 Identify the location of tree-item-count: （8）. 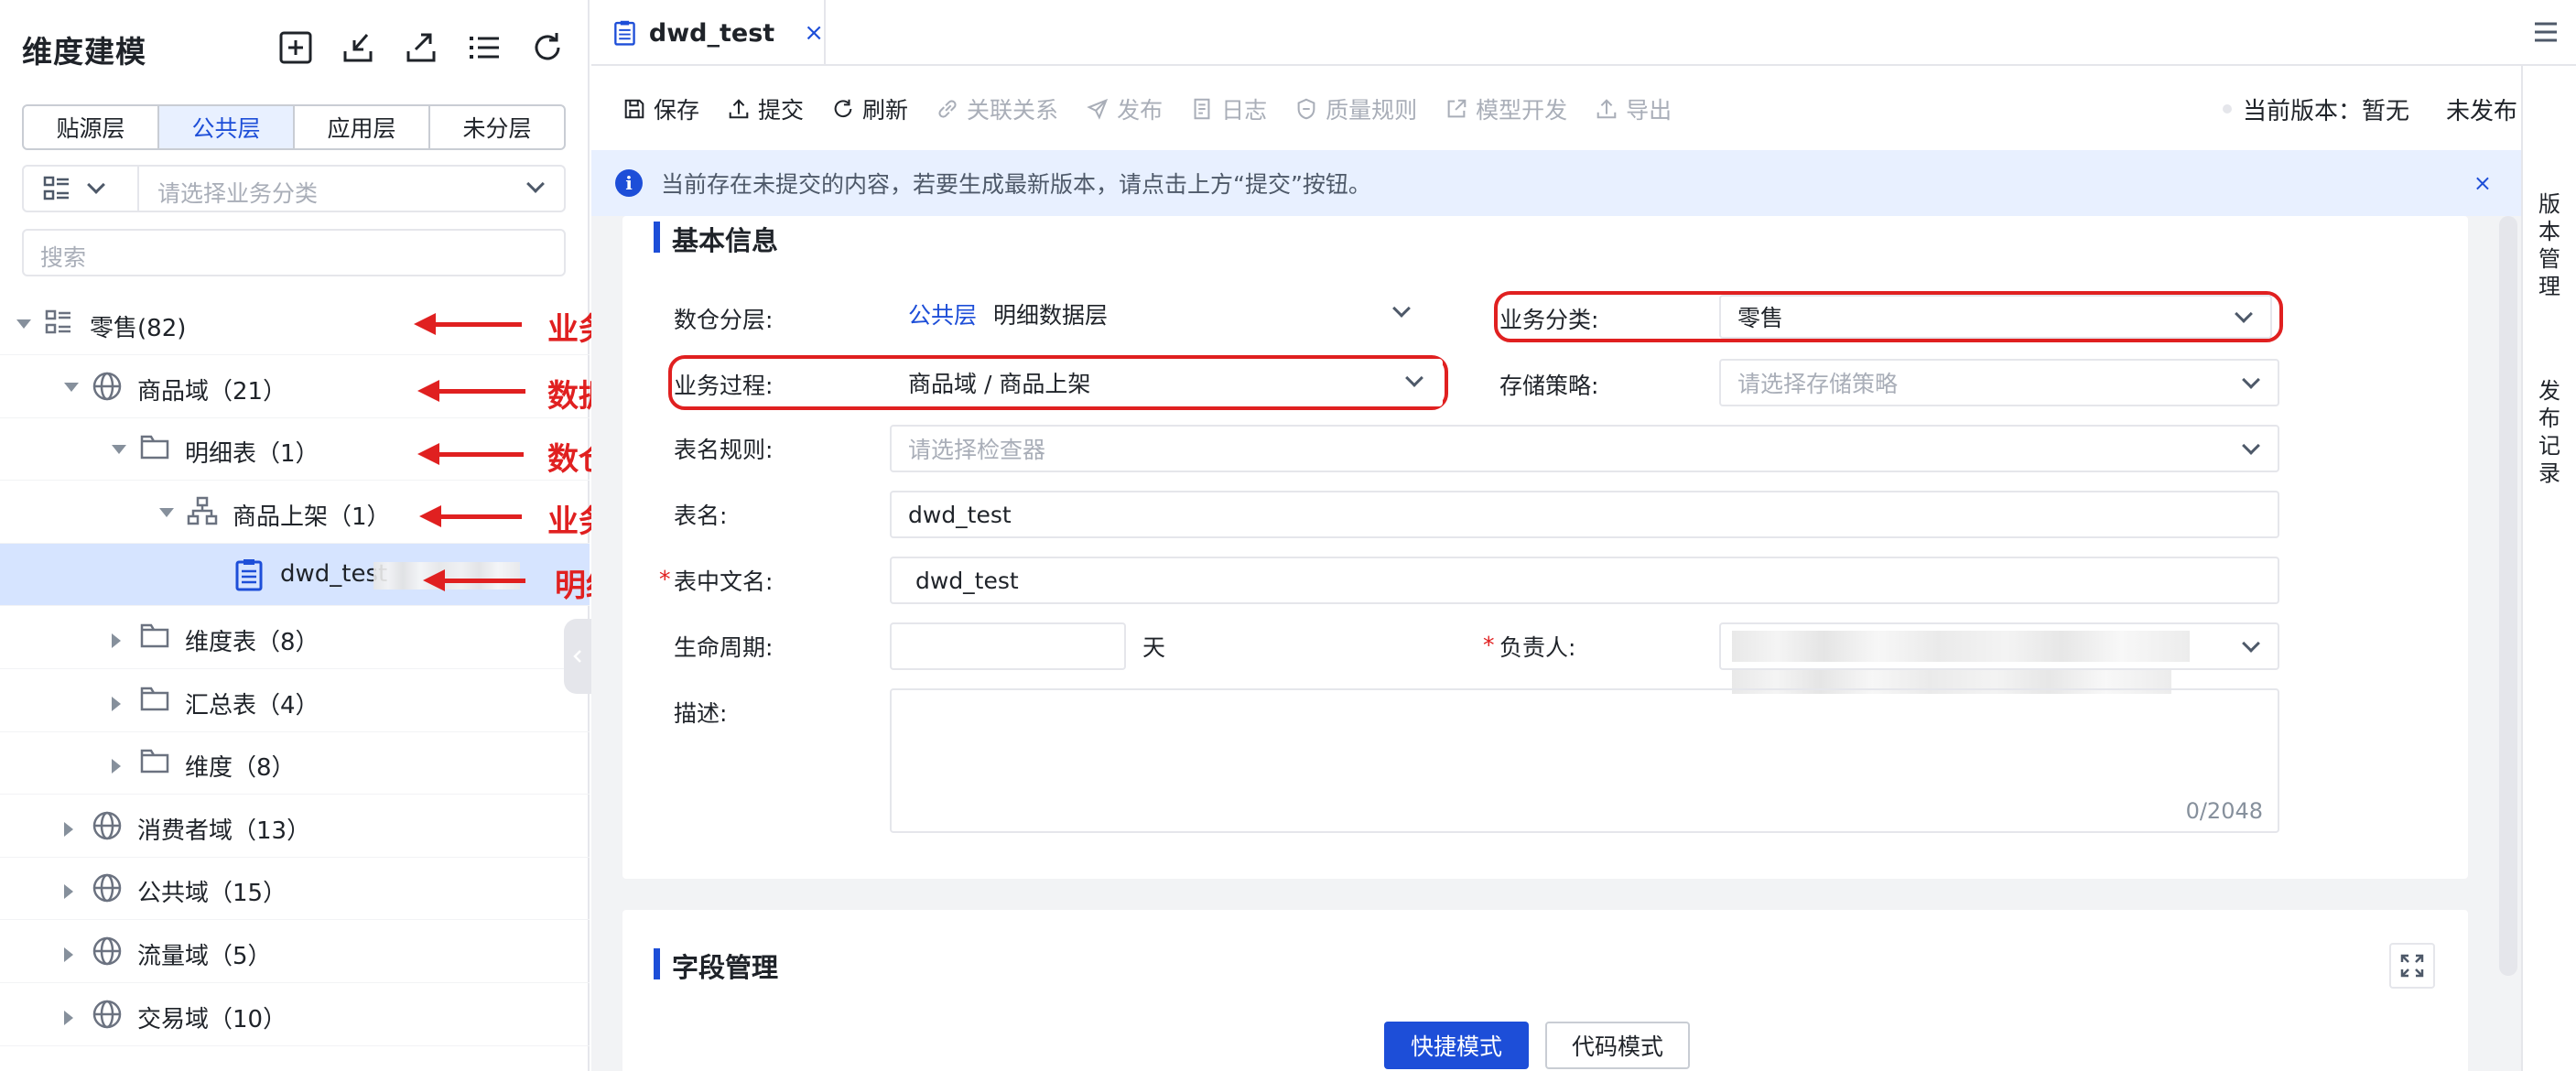
(264, 768).